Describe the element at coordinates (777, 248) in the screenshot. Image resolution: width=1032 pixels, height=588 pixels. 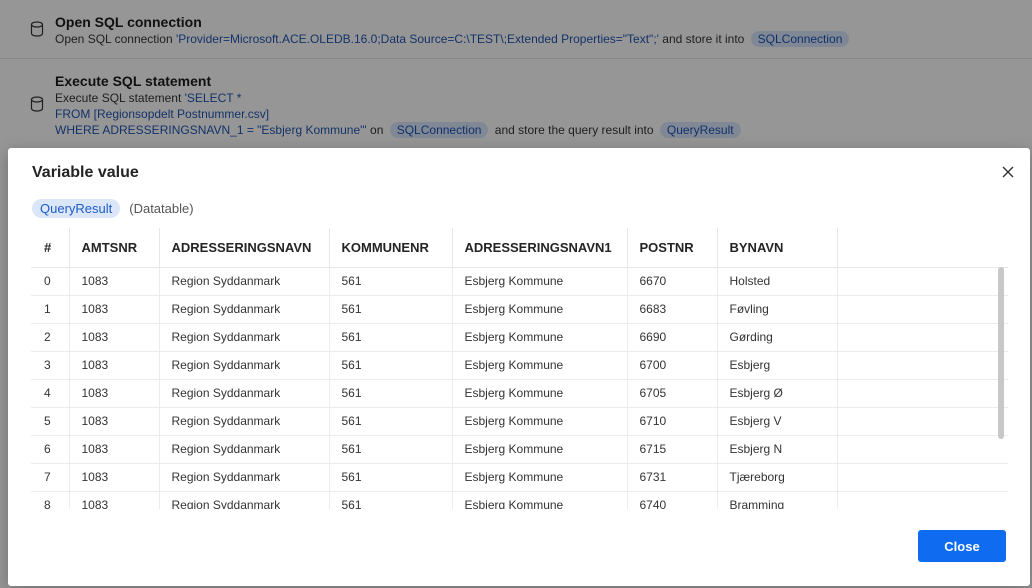
I see `column-header: BYNAVN` at that location.